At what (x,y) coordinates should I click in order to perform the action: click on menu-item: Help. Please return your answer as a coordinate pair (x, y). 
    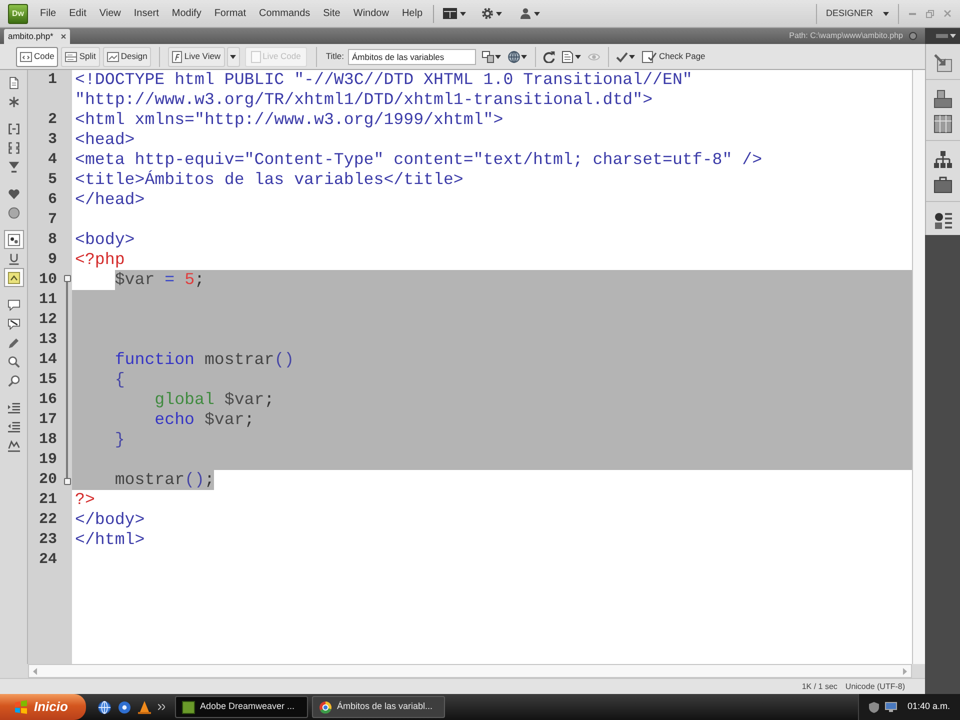
    Looking at the image, I should click on (412, 13).